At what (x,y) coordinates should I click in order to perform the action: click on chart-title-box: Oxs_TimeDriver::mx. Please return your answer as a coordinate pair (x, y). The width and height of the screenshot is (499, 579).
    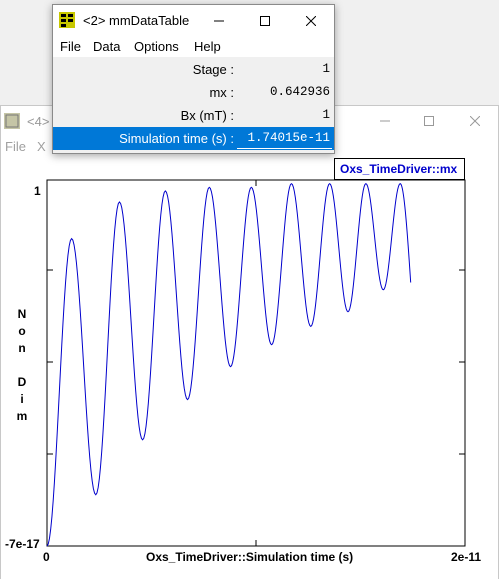
    Looking at the image, I should click on (399, 169).